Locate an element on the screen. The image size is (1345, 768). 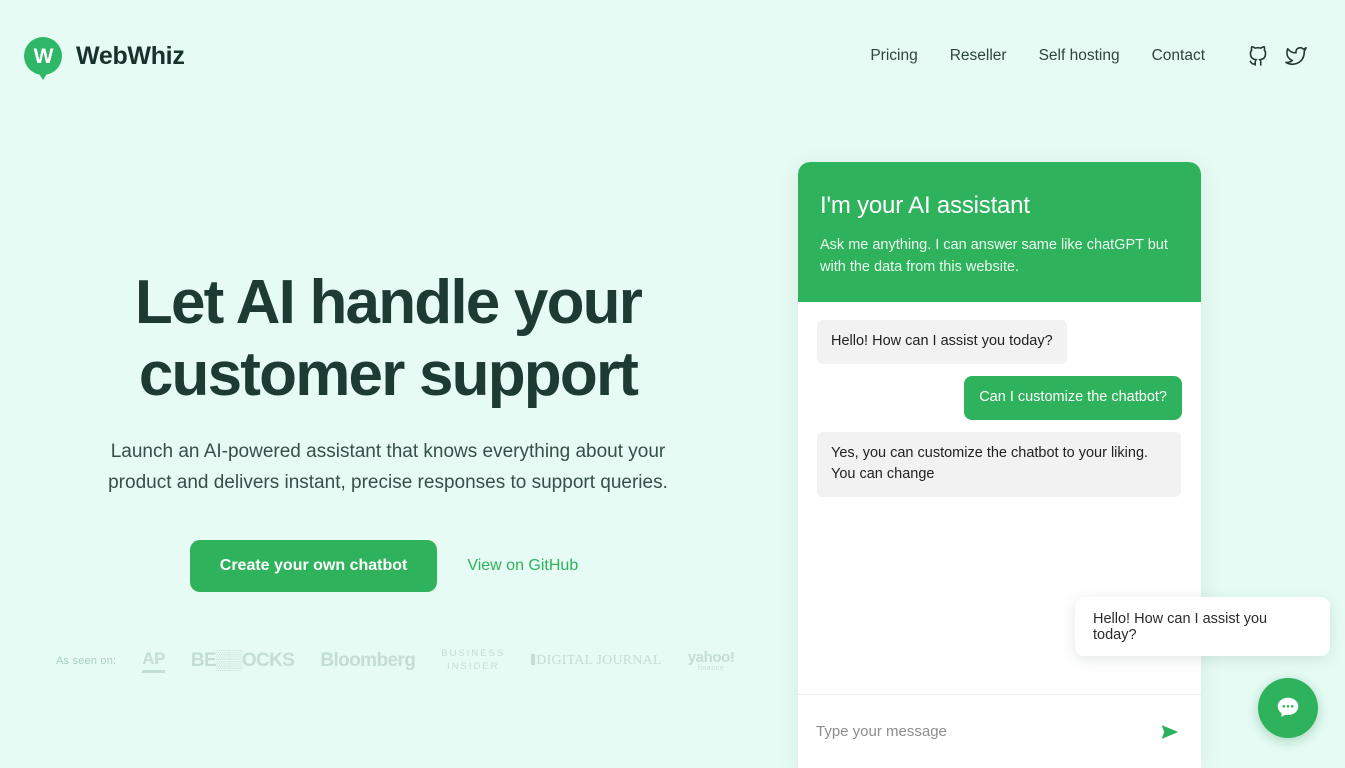
send-arrow-icon is located at coordinates (1170, 732).